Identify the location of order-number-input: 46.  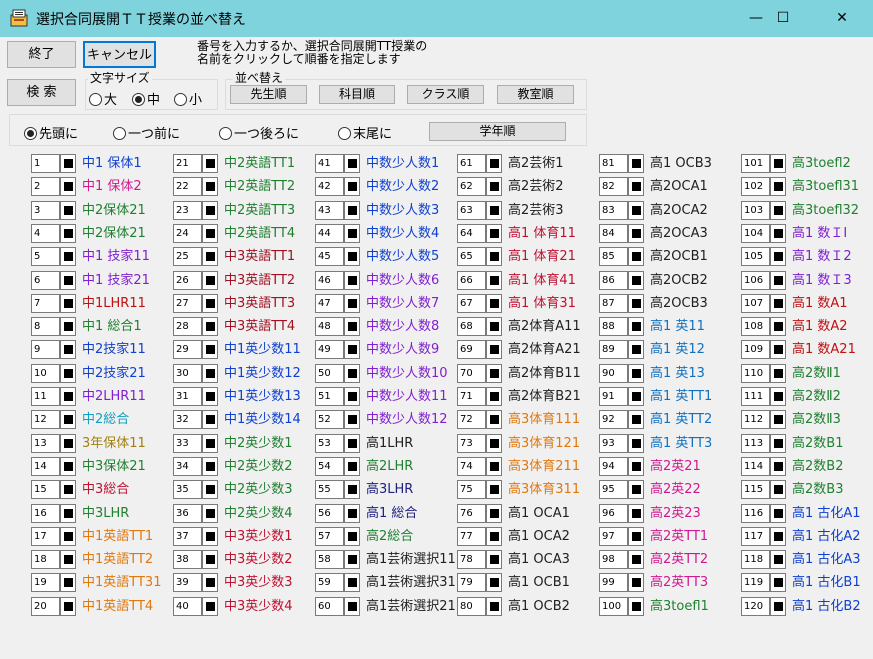
(329, 280).